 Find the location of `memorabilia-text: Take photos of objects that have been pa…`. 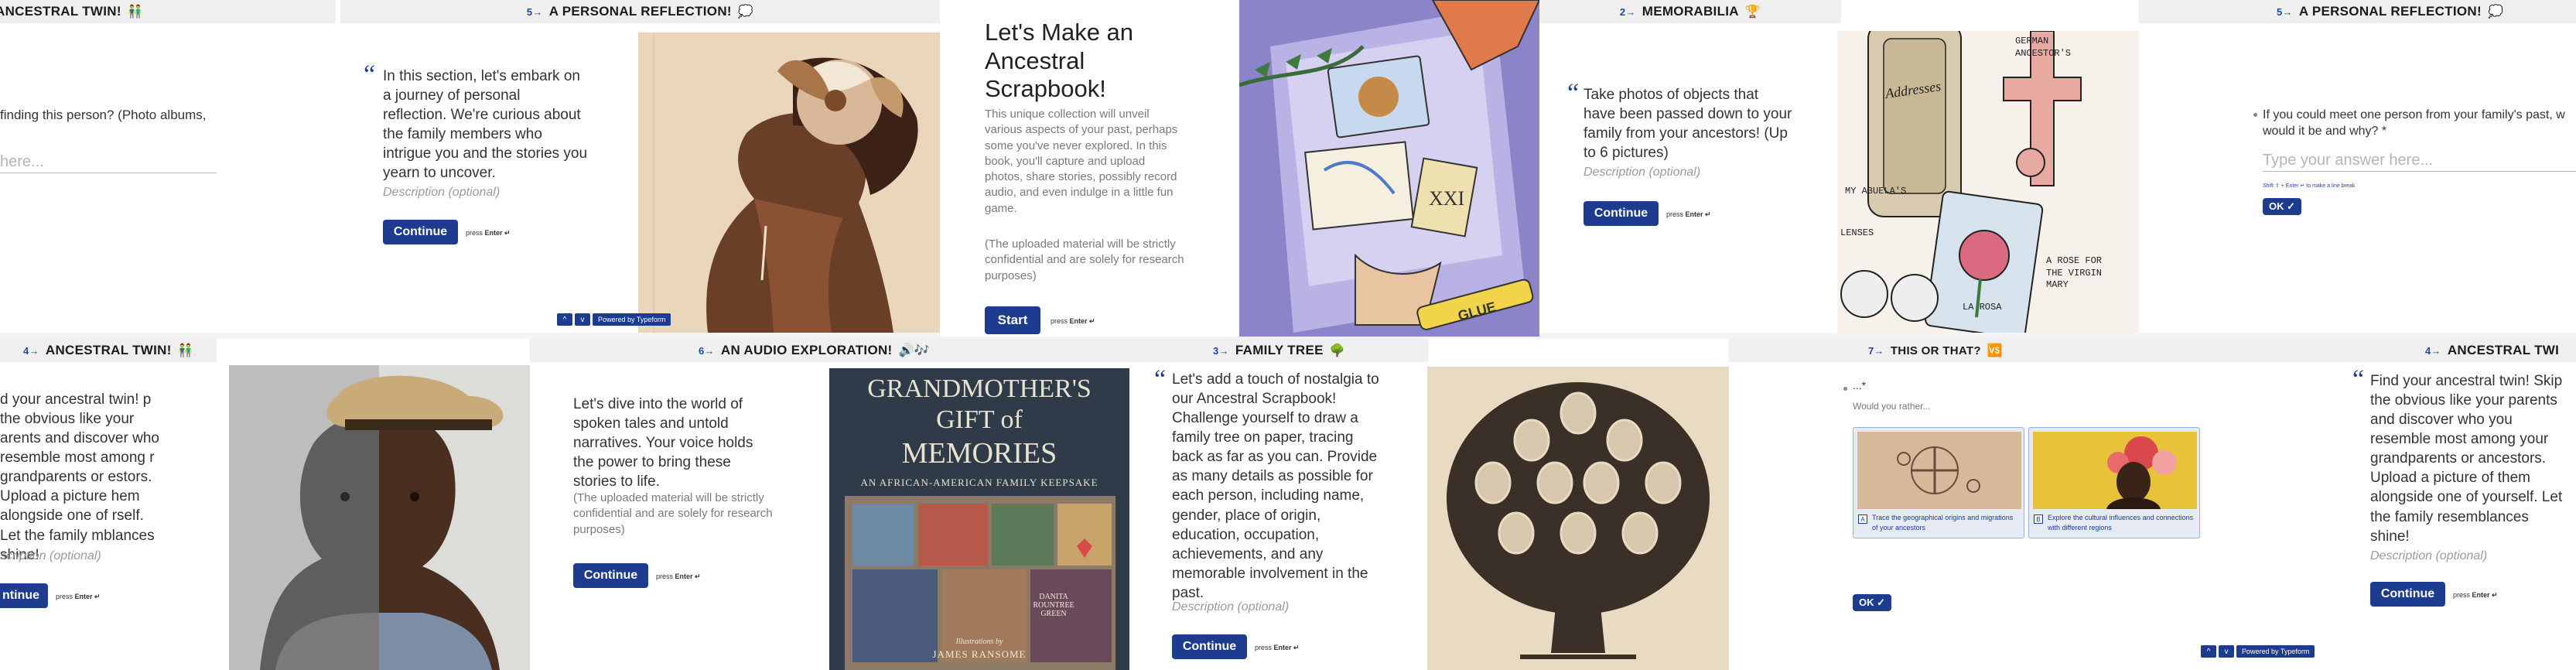

memorabilia-text: Take photos of objects that have been pa… is located at coordinates (1688, 124).